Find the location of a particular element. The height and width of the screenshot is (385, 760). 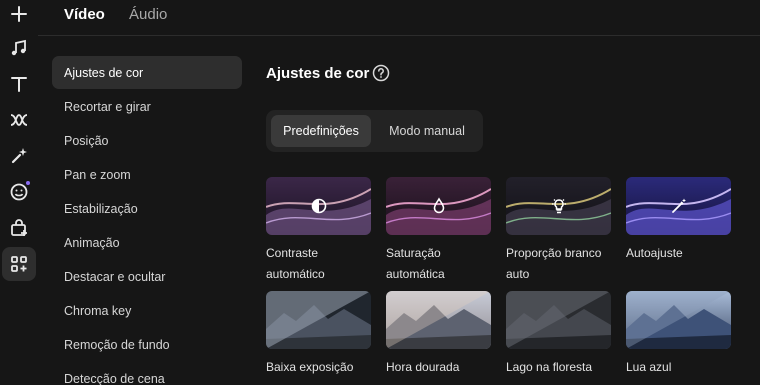

effects-sparkle-icon is located at coordinates (19, 156).